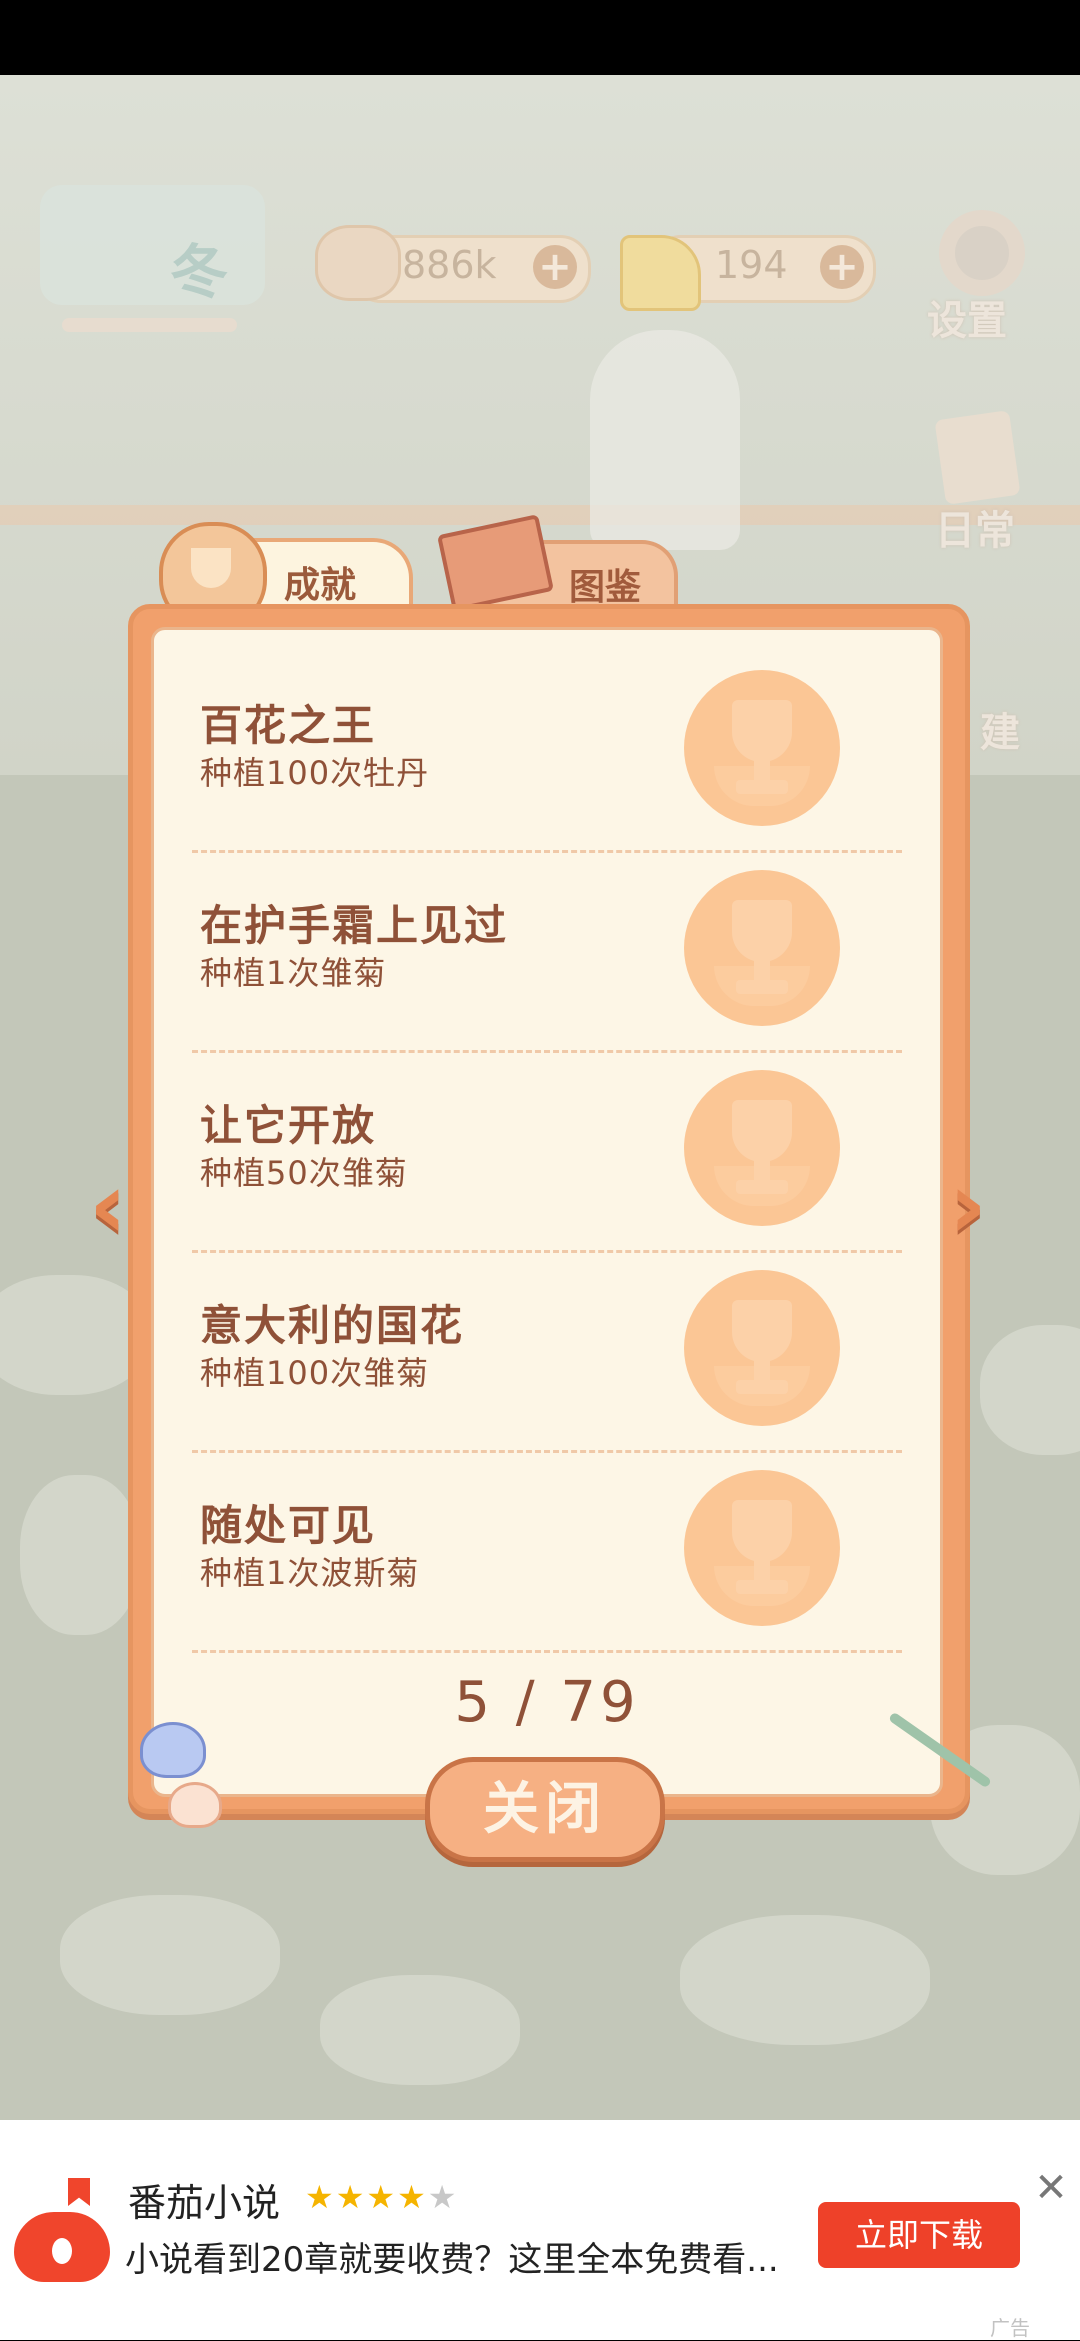 The image size is (1080, 2341). I want to click on scroll-icon, so click(977, 457).